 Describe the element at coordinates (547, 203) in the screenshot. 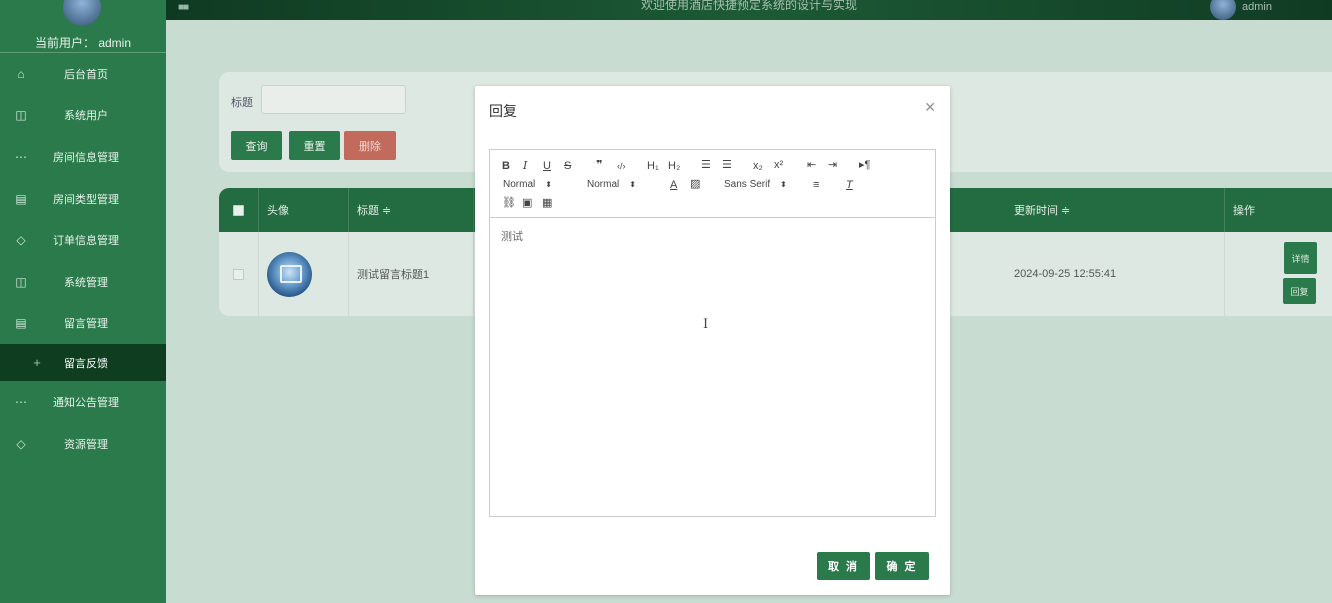

I see `video-icon: ▦` at that location.